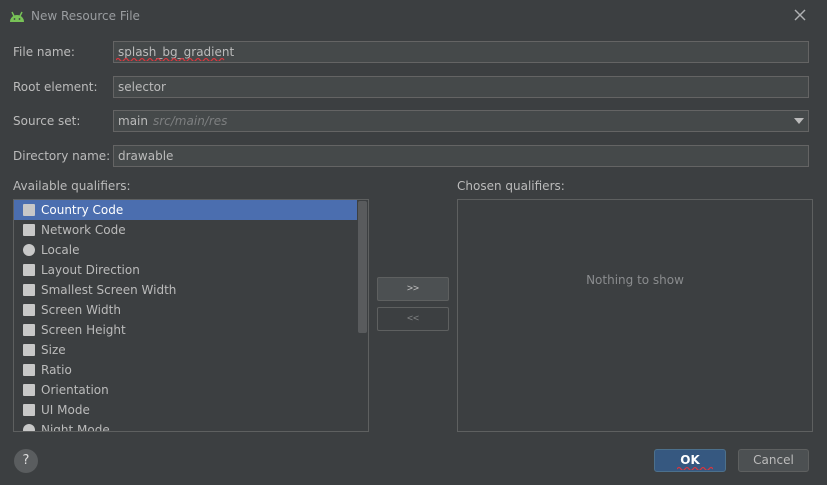 This screenshot has height=485, width=827. Describe the element at coordinates (133, 121) in the screenshot. I see `source-set-value: main` at that location.